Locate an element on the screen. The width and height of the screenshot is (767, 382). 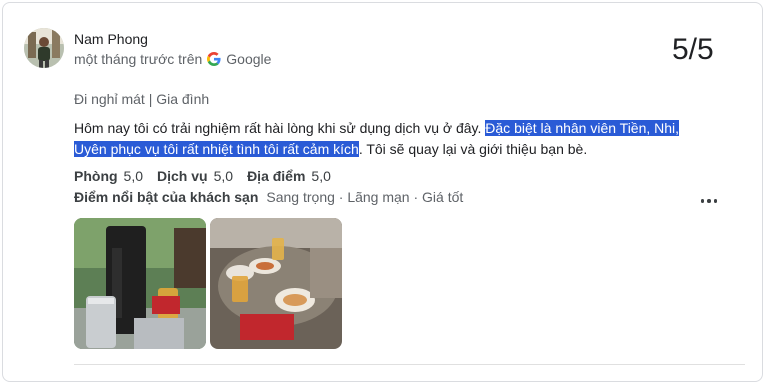
rating-service: Dịch vụ 5,0 is located at coordinates (195, 176).